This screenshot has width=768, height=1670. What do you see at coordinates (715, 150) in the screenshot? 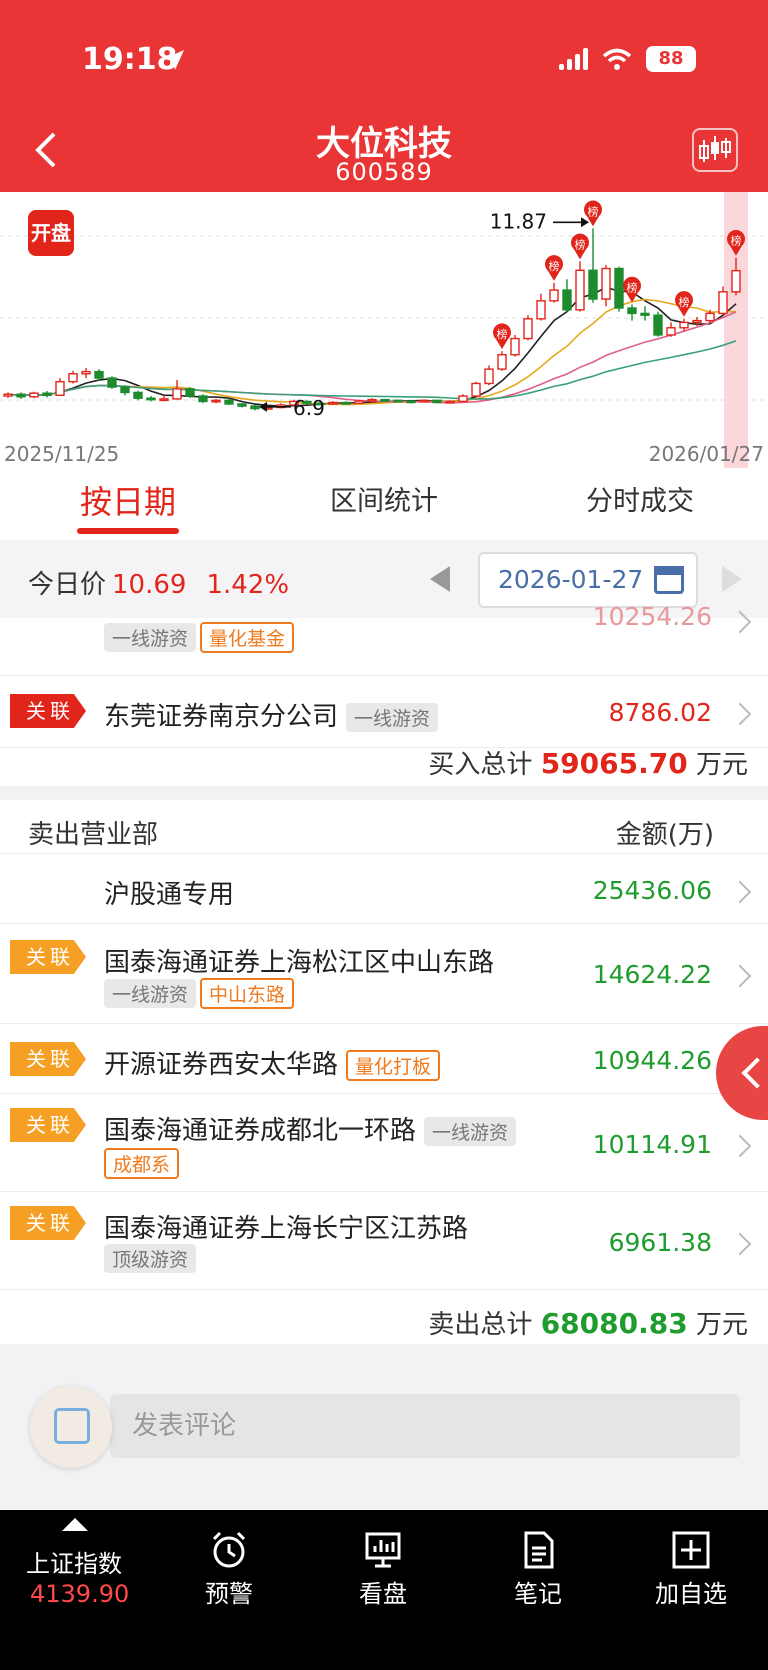
I see `kline-toggle-button` at bounding box center [715, 150].